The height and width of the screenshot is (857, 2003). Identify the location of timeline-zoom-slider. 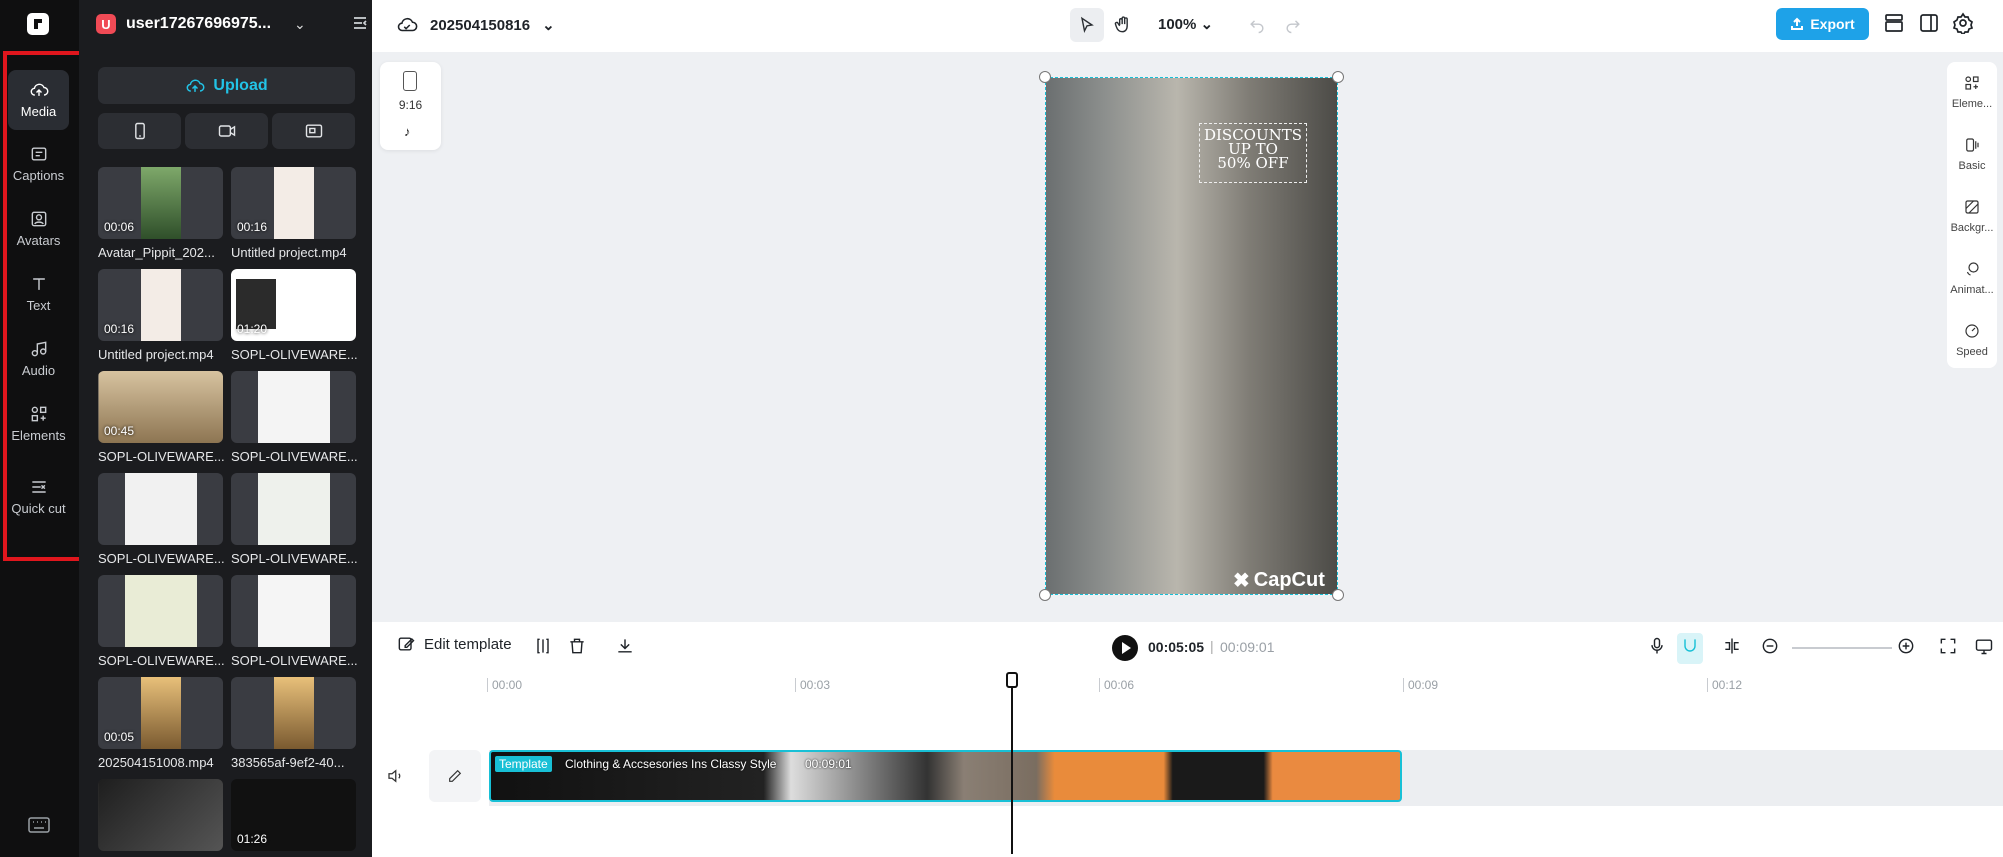
(1842, 648).